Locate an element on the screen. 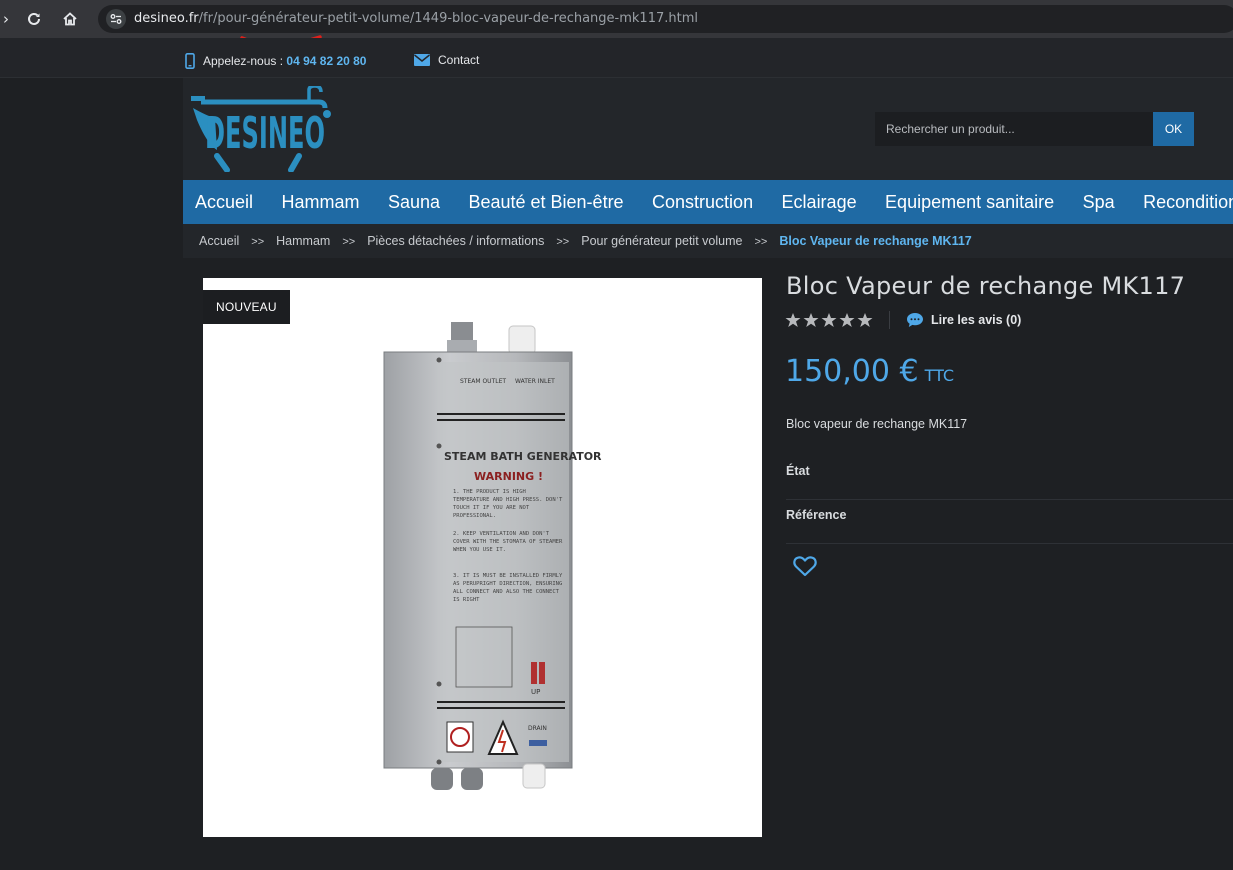 This screenshot has width=1233, height=870. comment-bubble-icon is located at coordinates (915, 320).